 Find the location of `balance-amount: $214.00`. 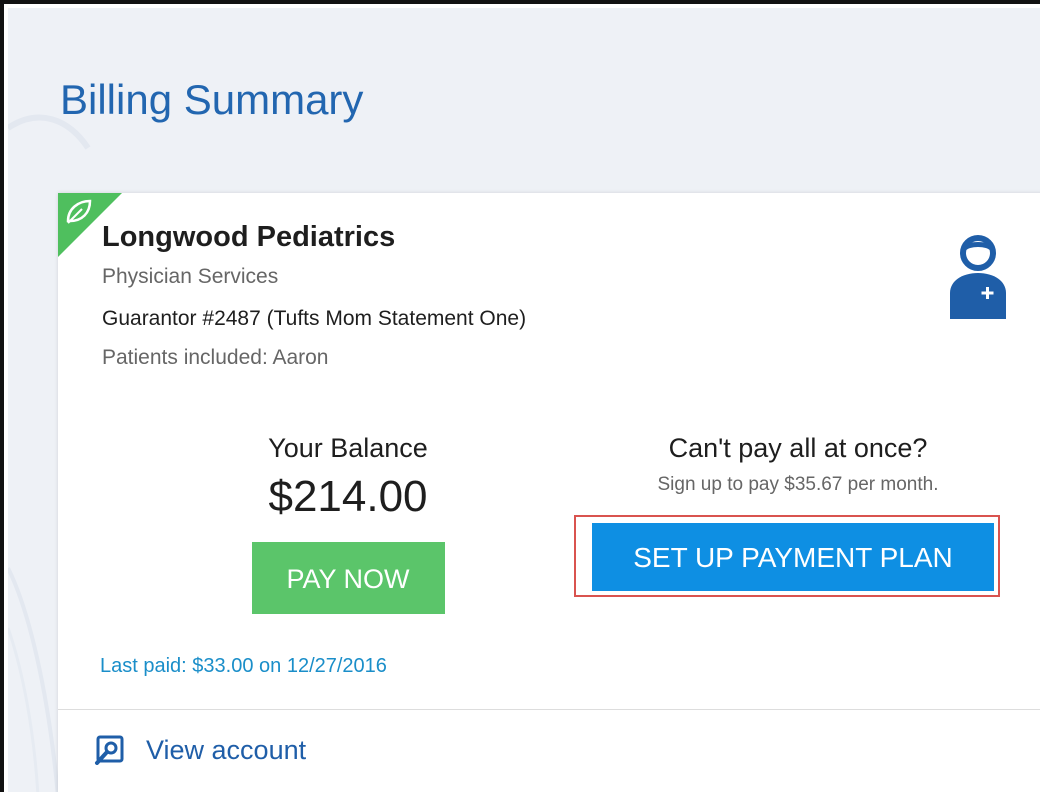

balance-amount: $214.00 is located at coordinates (348, 496).